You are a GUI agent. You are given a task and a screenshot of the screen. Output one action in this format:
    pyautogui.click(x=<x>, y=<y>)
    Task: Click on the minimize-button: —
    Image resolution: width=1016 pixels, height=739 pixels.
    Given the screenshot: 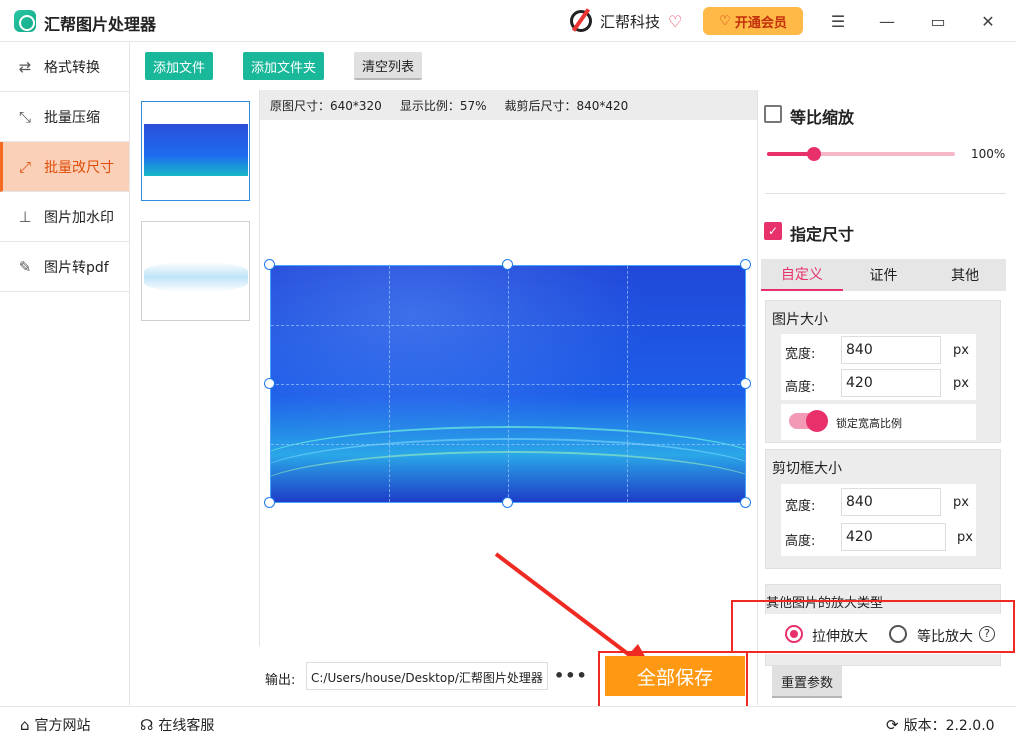 What is the action you would take?
    pyautogui.click(x=887, y=21)
    